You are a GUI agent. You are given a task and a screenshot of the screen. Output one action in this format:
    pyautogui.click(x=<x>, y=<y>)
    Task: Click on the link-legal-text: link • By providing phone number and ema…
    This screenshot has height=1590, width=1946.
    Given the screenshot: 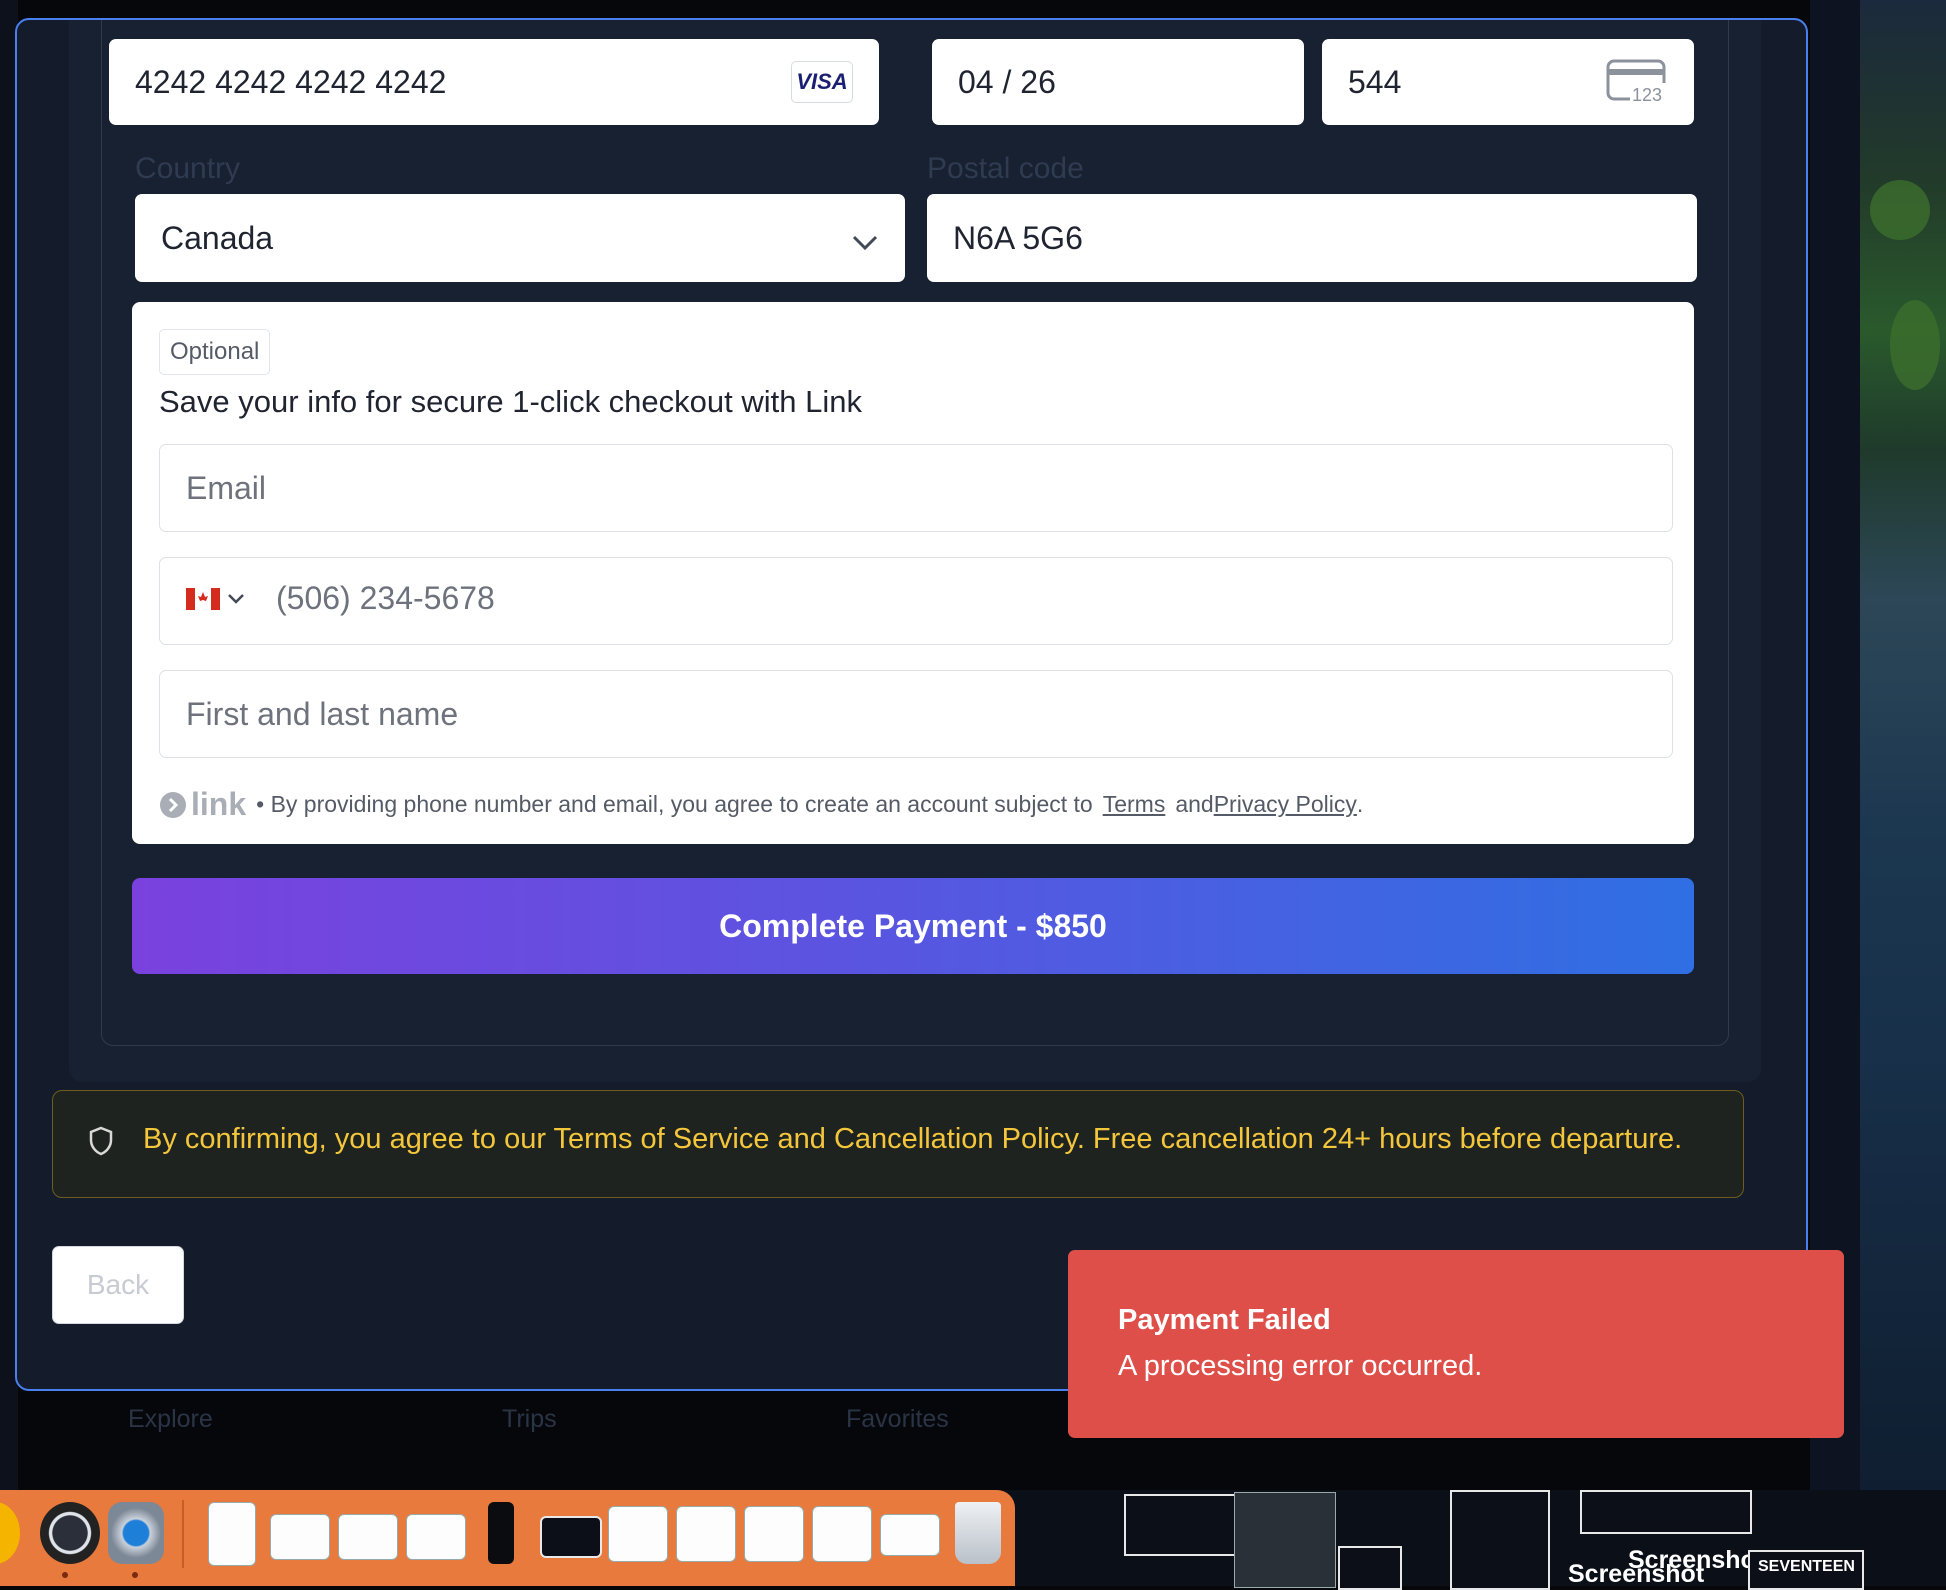 What is the action you would take?
    pyautogui.click(x=761, y=804)
    